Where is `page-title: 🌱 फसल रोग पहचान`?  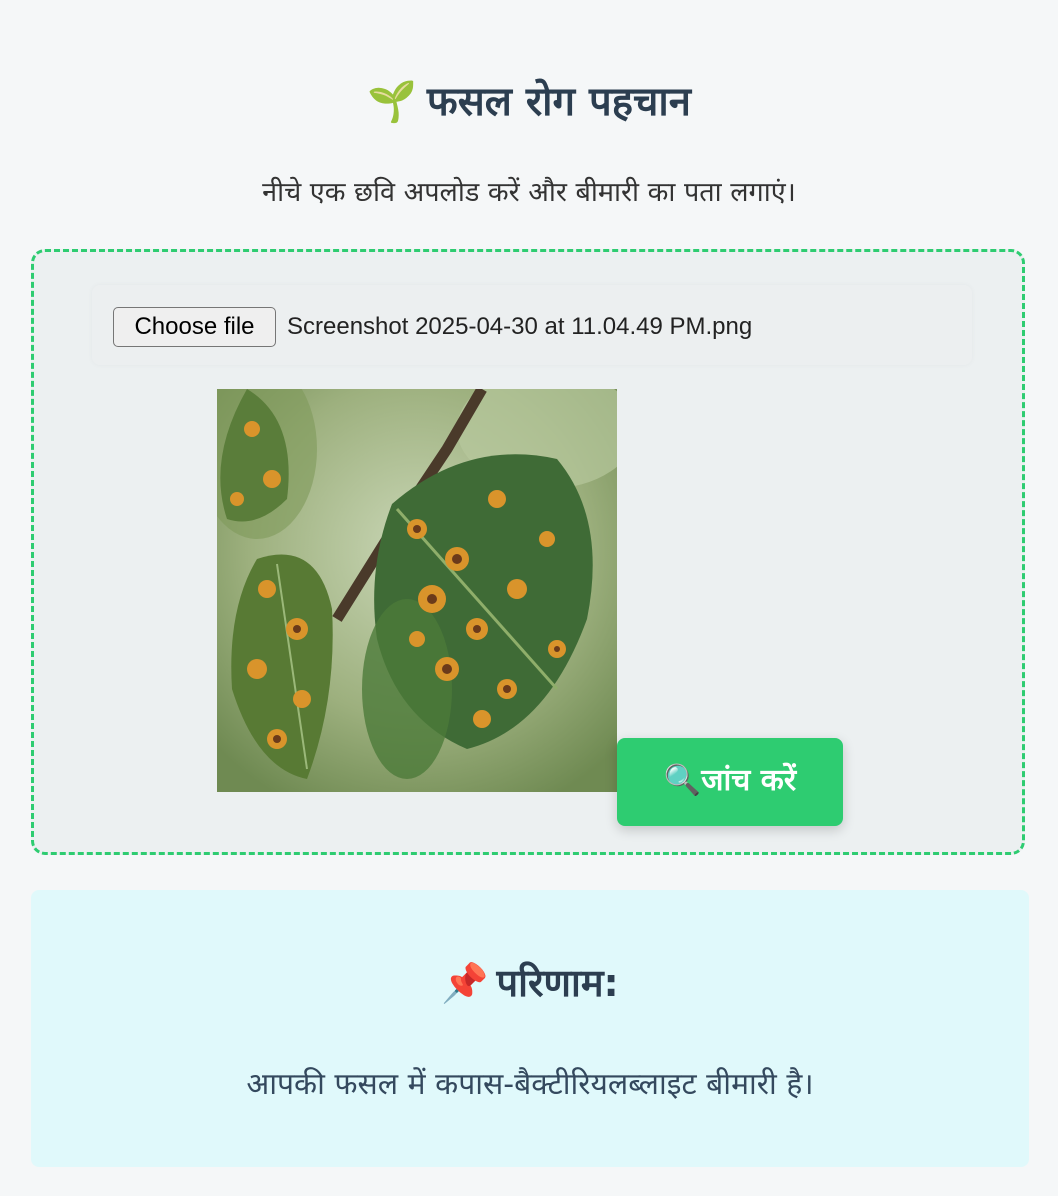 page-title: 🌱 फसल रोग पहचान is located at coordinates (529, 99).